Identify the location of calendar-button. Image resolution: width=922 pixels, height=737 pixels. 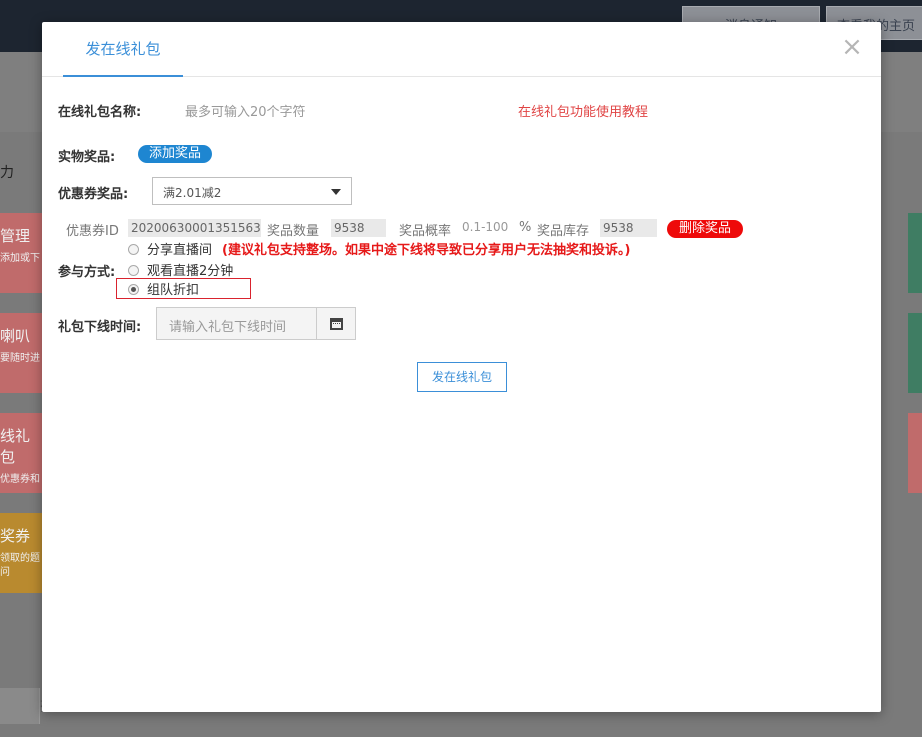
(336, 323).